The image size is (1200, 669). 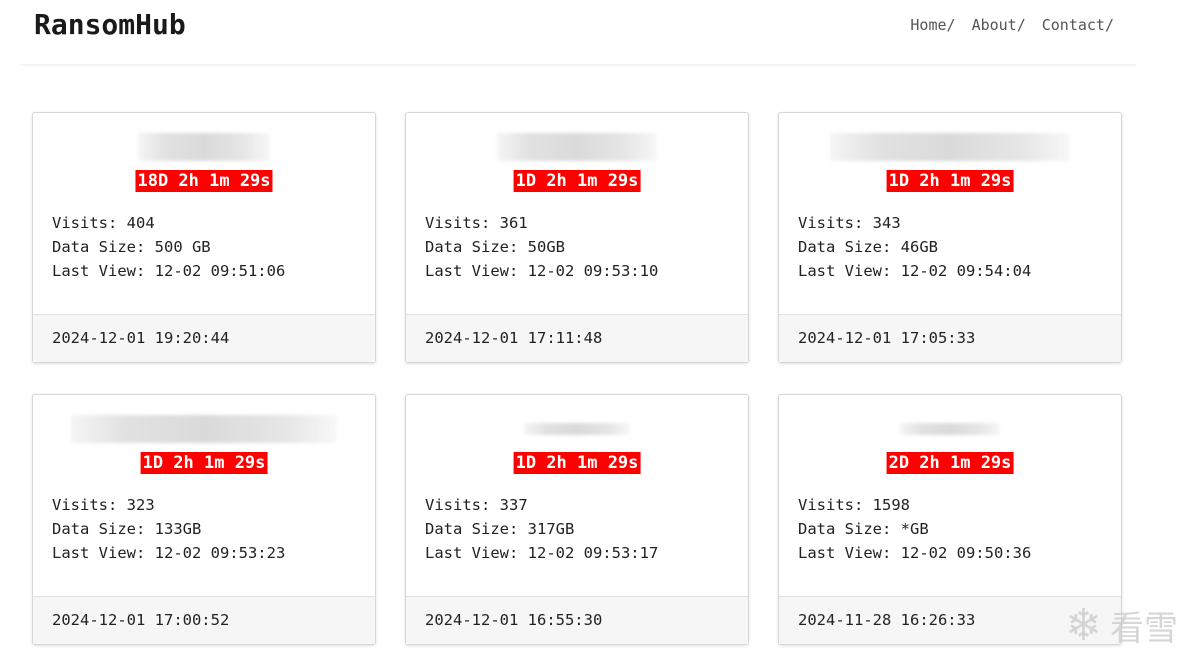 I want to click on countdown-timer: 18D 2h 1m 29s, so click(x=204, y=181).